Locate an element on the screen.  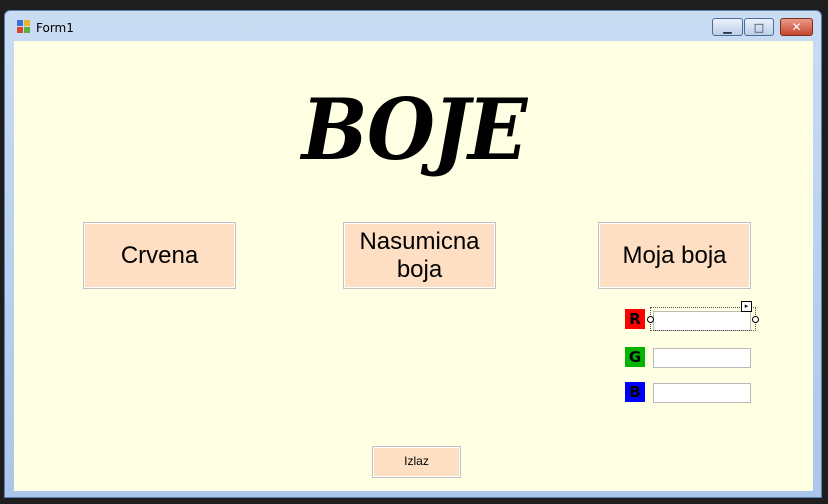
my-color-button: Moja boja is located at coordinates (674, 255).